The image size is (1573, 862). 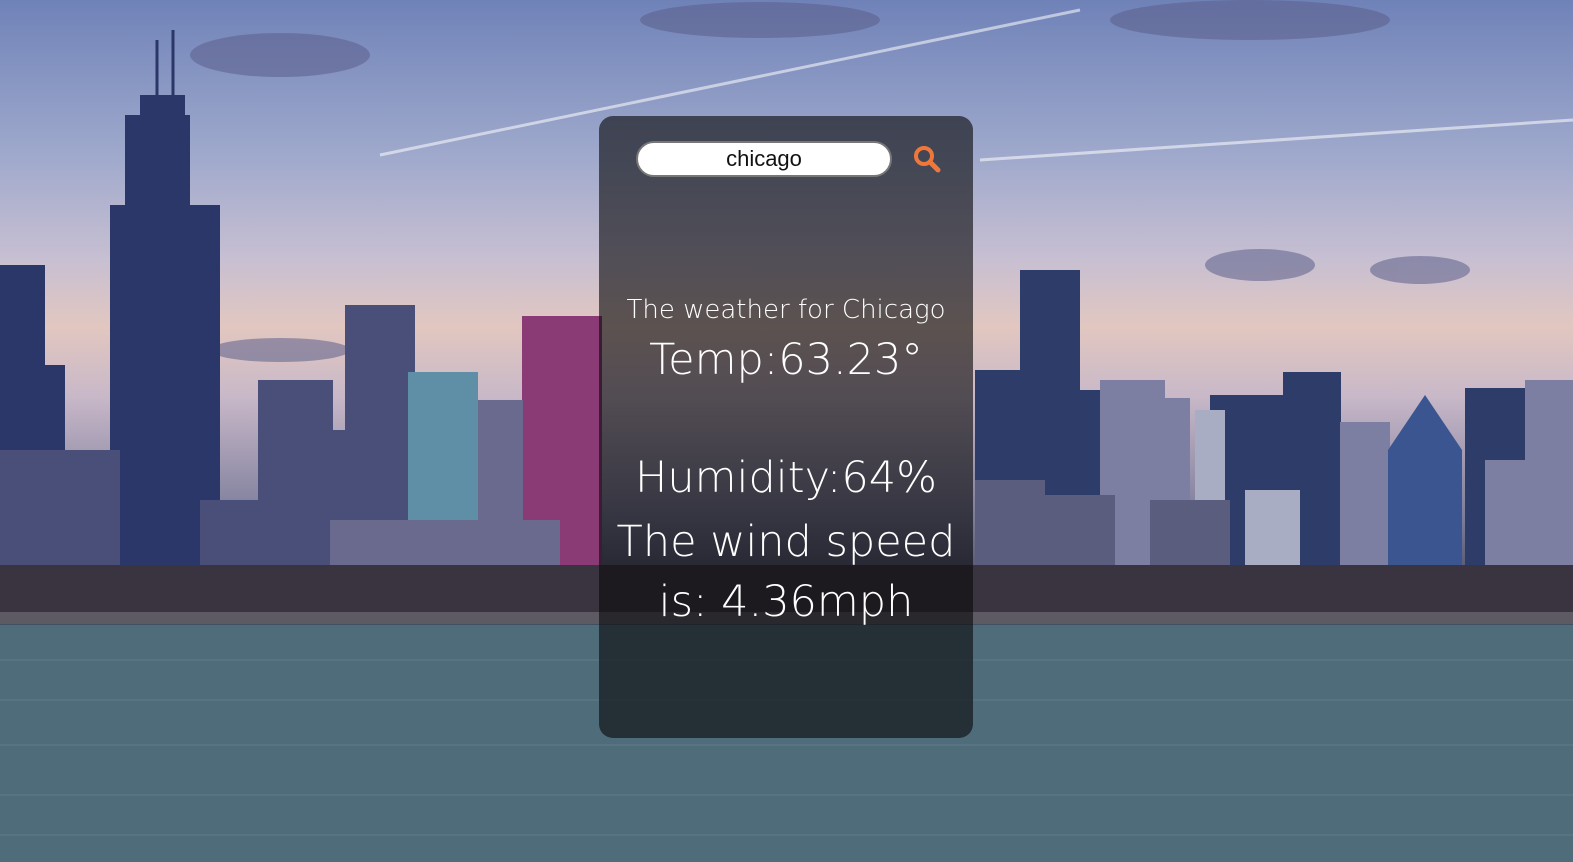 I want to click on city-heading: The weather for Chicago, so click(x=786, y=310).